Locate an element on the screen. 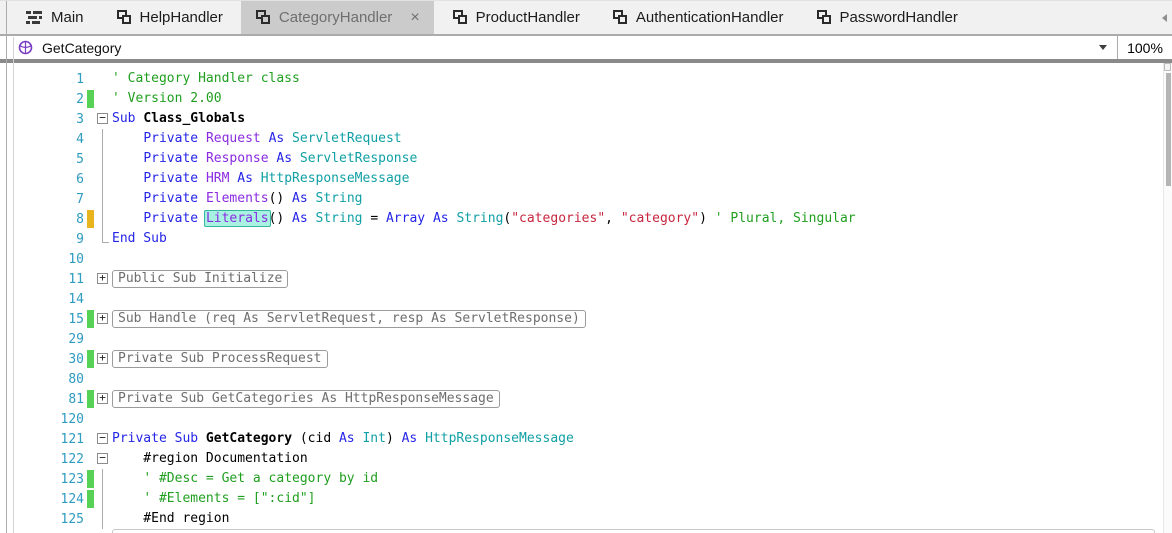 The image size is (1172, 533). code-line: 5 Private Response As ServletResponse is located at coordinates (586, 159).